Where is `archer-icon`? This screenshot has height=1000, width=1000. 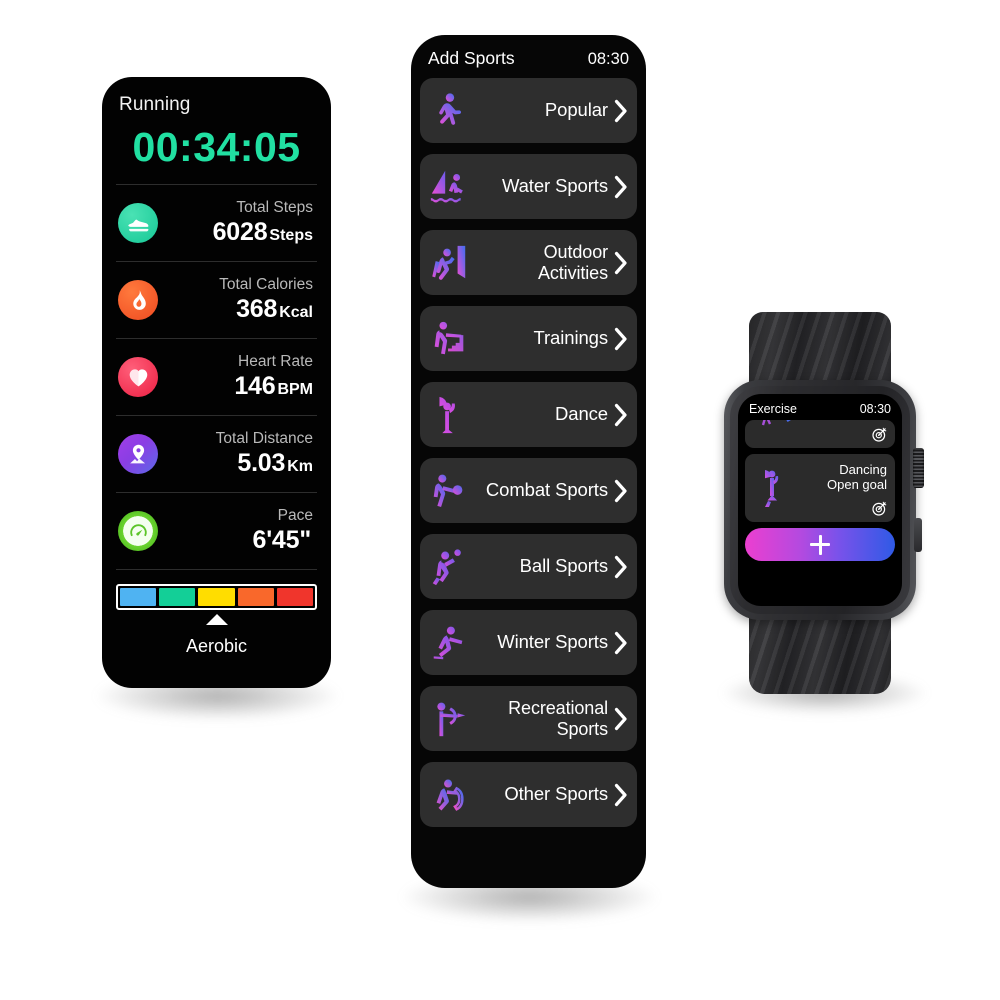 archer-icon is located at coordinates (449, 719).